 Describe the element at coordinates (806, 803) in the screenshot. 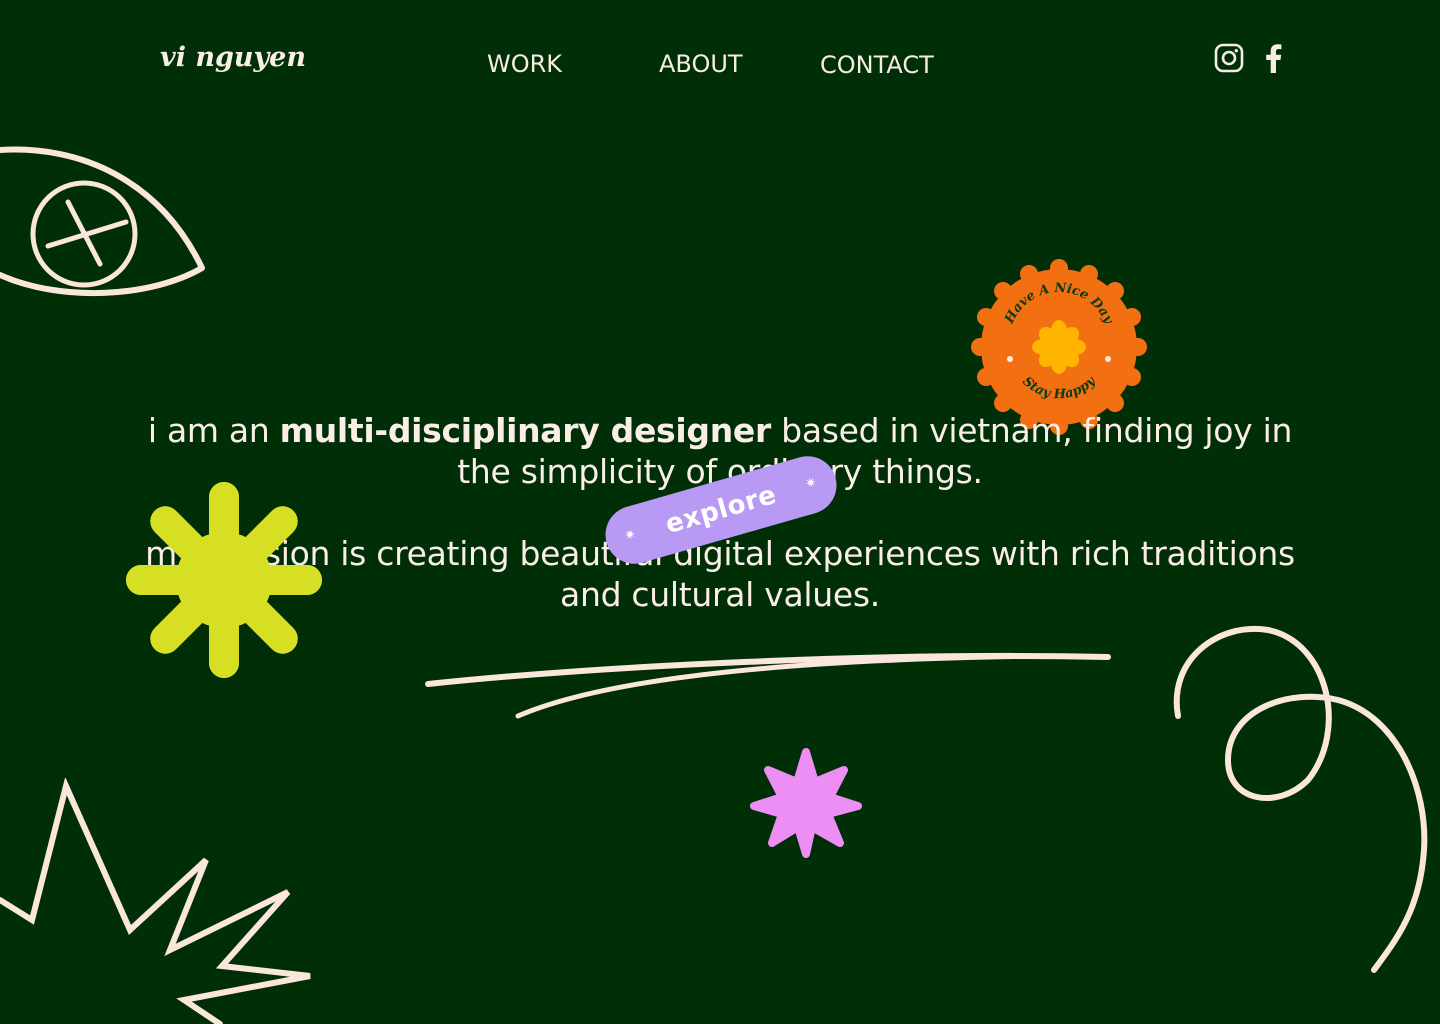

I see `pink-star-decoration` at that location.